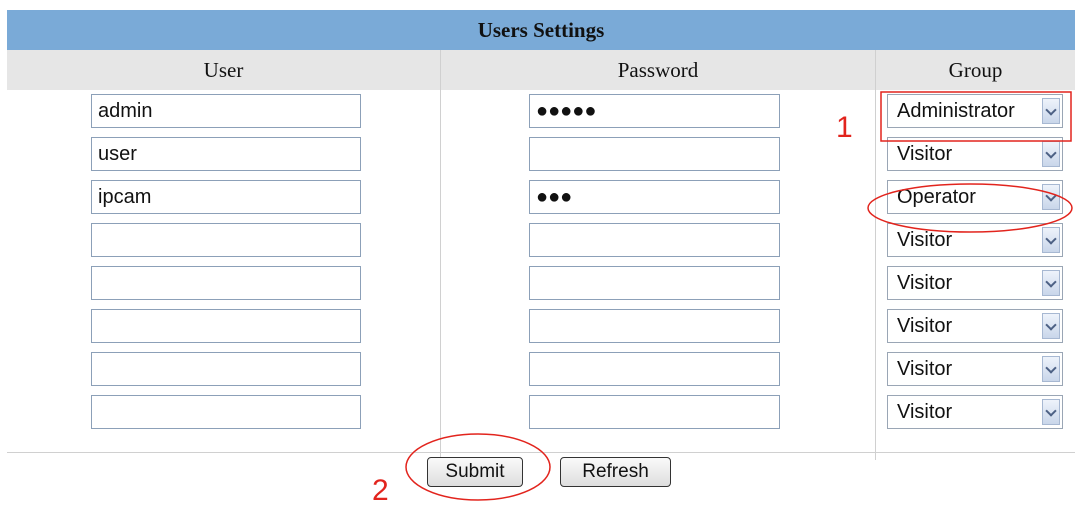 This screenshot has height=508, width=1075. What do you see at coordinates (380, 490) in the screenshot?
I see `annotation-marker-2: 2` at bounding box center [380, 490].